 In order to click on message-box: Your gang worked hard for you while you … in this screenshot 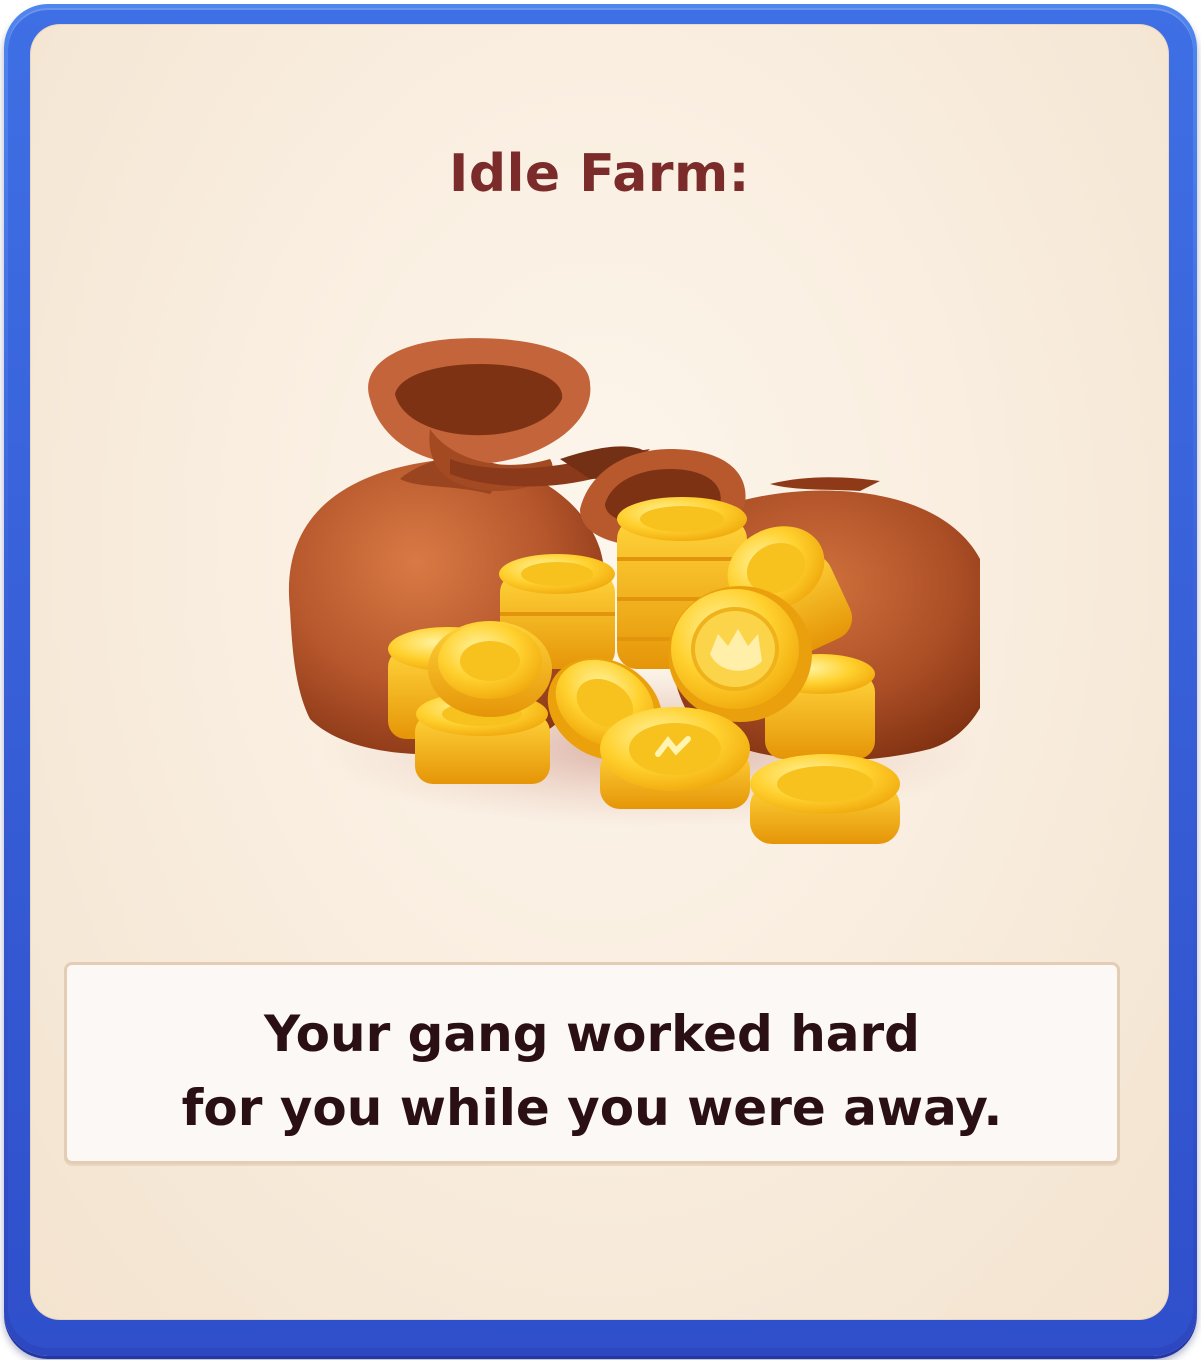, I will do `click(592, 1063)`.